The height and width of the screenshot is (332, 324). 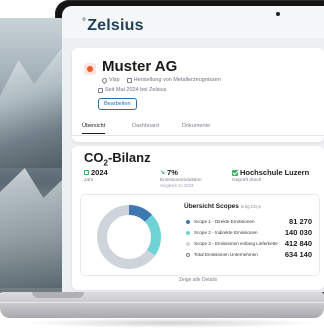 What do you see at coordinates (222, 206) in the screenshot?
I see `scopes-title: Übersicht Scopes in kg CO₂e` at bounding box center [222, 206].